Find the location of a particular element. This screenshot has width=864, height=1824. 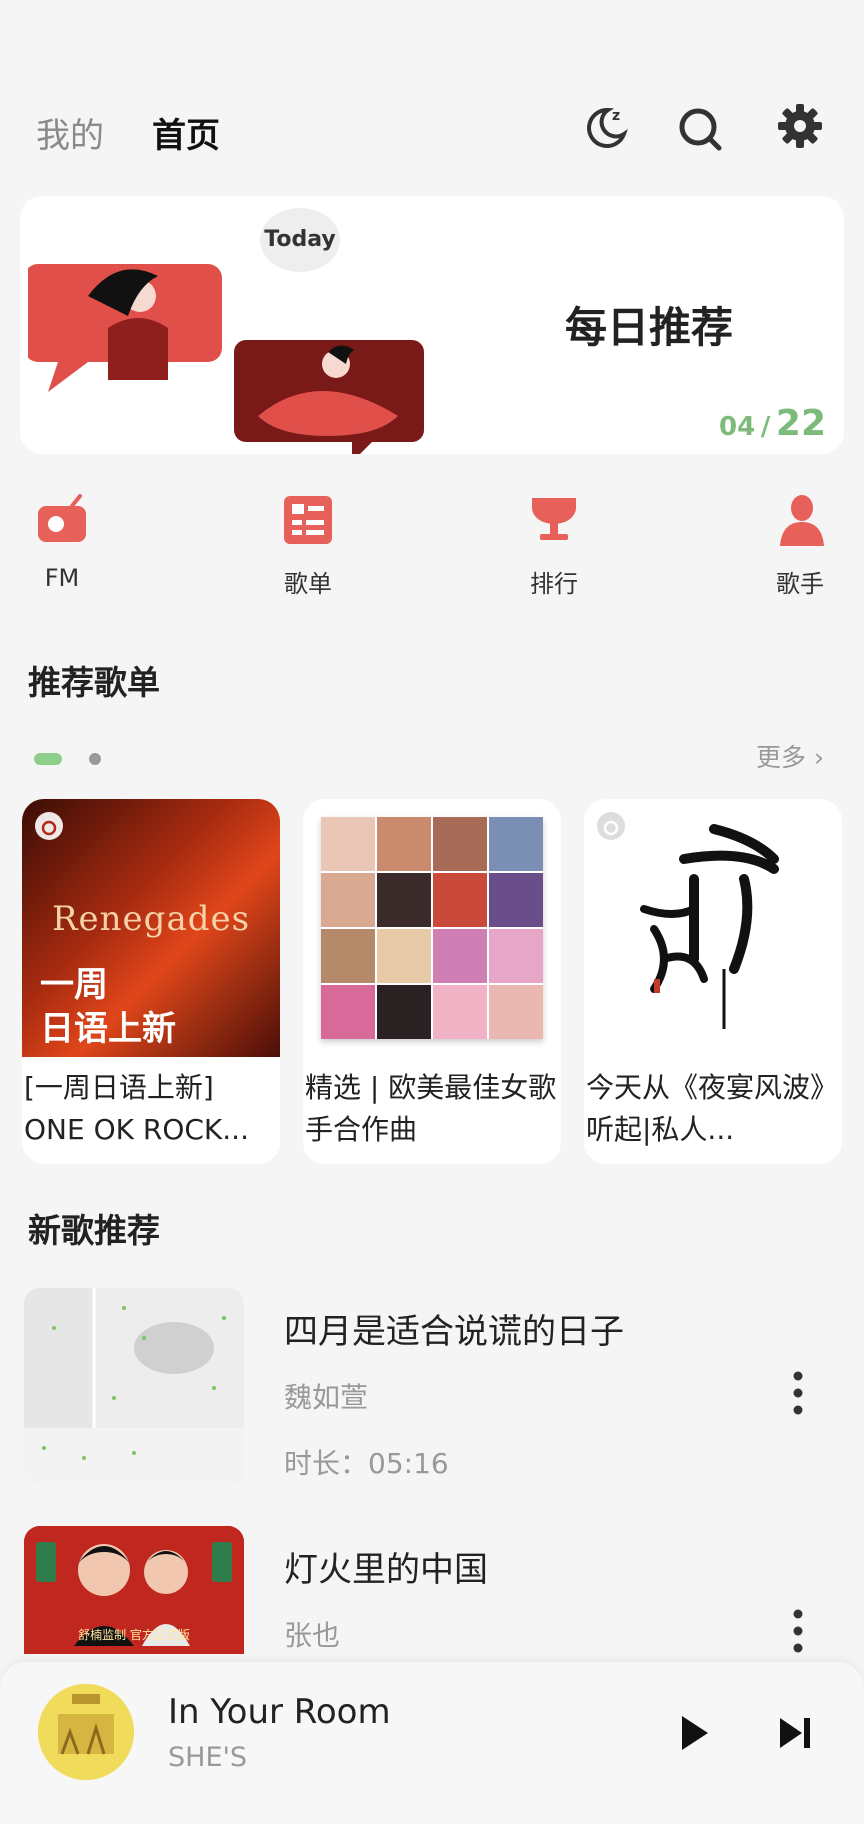

player-album-art is located at coordinates (86, 1732).